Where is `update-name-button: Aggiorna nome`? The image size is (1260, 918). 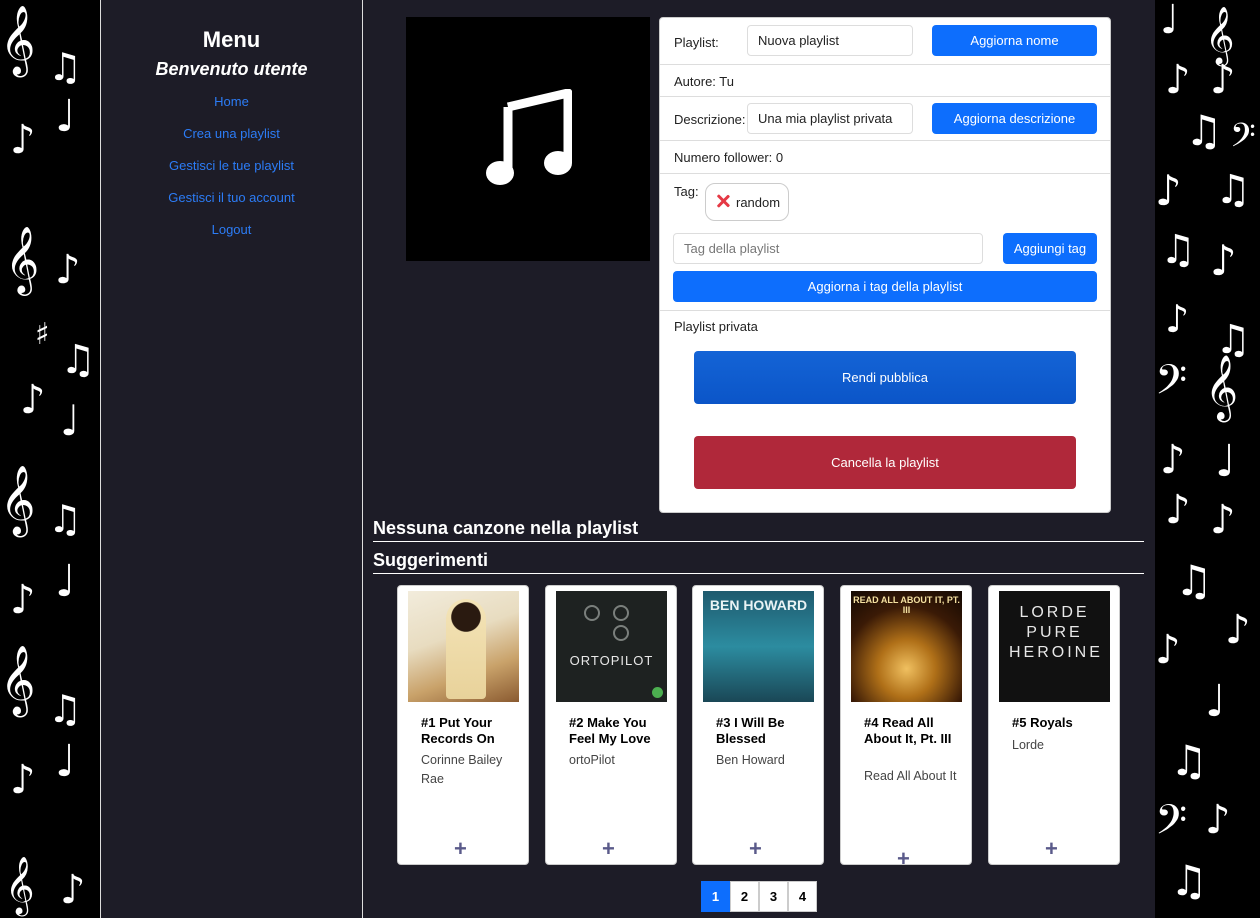
update-name-button: Aggiorna nome is located at coordinates (1014, 40).